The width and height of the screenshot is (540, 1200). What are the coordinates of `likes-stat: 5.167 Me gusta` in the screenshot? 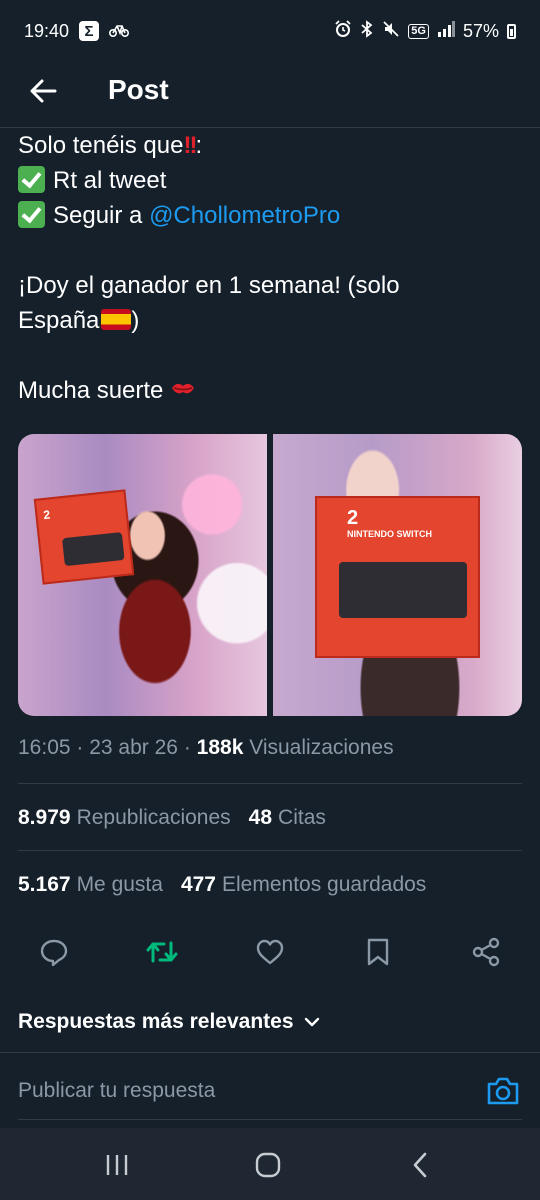 It's located at (90, 885).